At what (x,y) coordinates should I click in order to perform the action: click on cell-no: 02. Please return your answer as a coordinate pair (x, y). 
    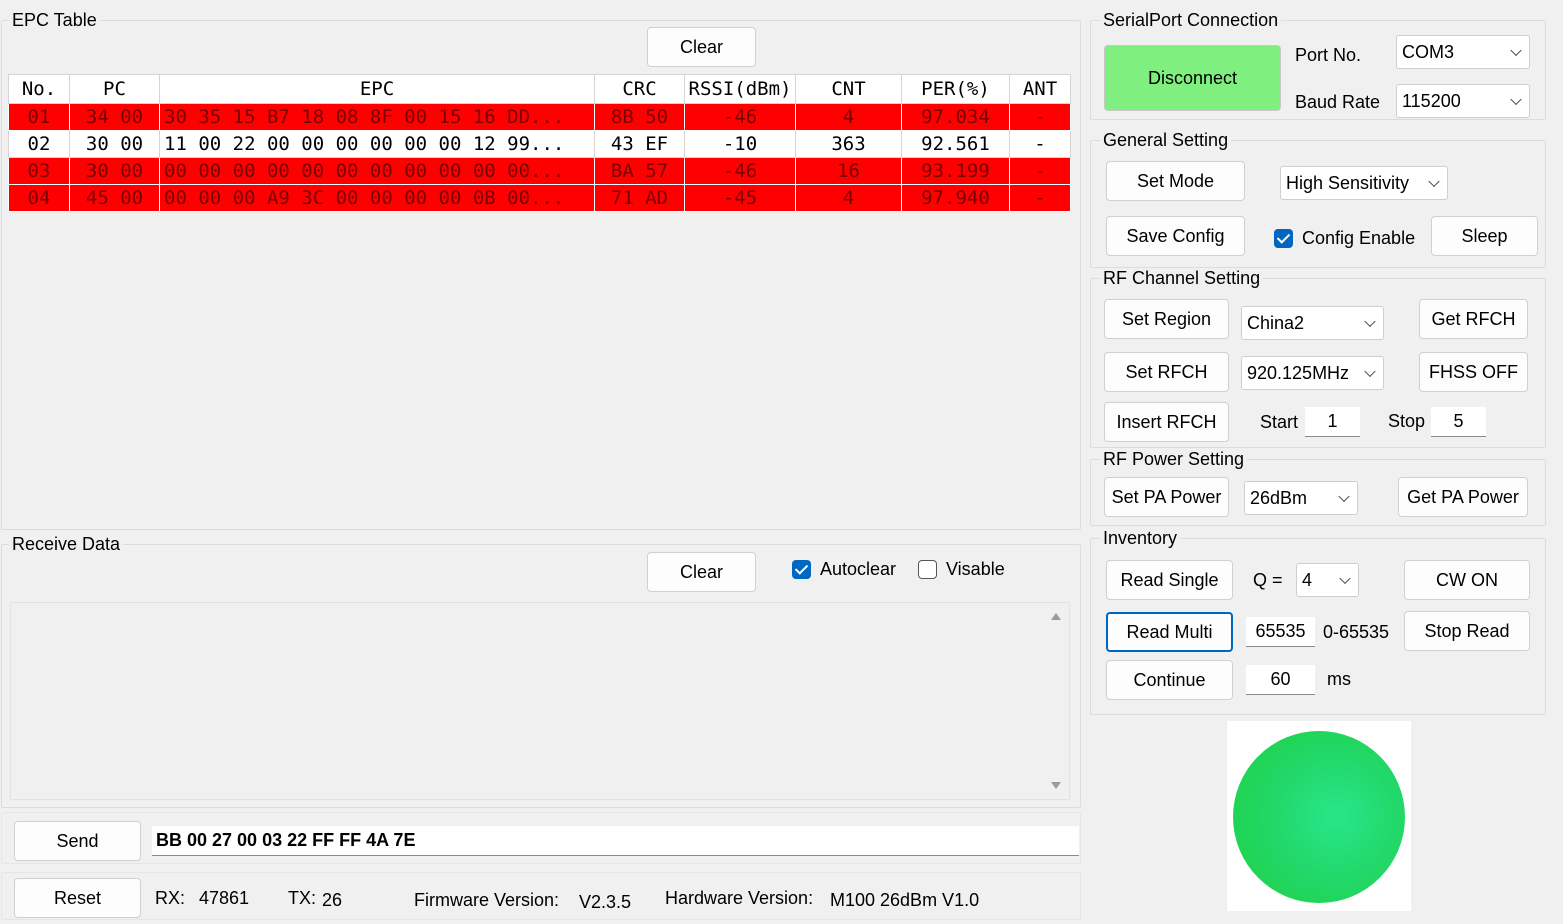
    Looking at the image, I should click on (39, 144).